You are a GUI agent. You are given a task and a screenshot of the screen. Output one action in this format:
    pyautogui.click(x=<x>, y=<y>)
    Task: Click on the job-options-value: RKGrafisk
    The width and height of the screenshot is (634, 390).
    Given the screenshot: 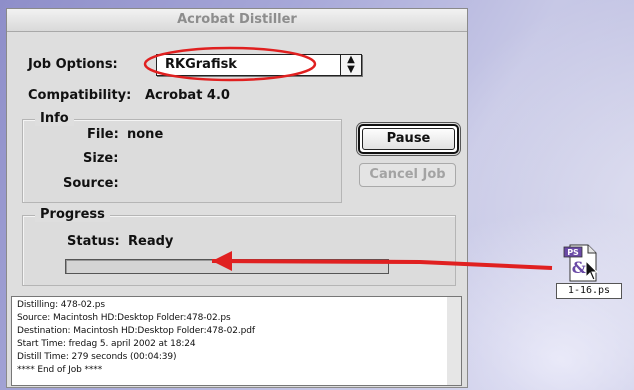 What is the action you would take?
    pyautogui.click(x=201, y=64)
    